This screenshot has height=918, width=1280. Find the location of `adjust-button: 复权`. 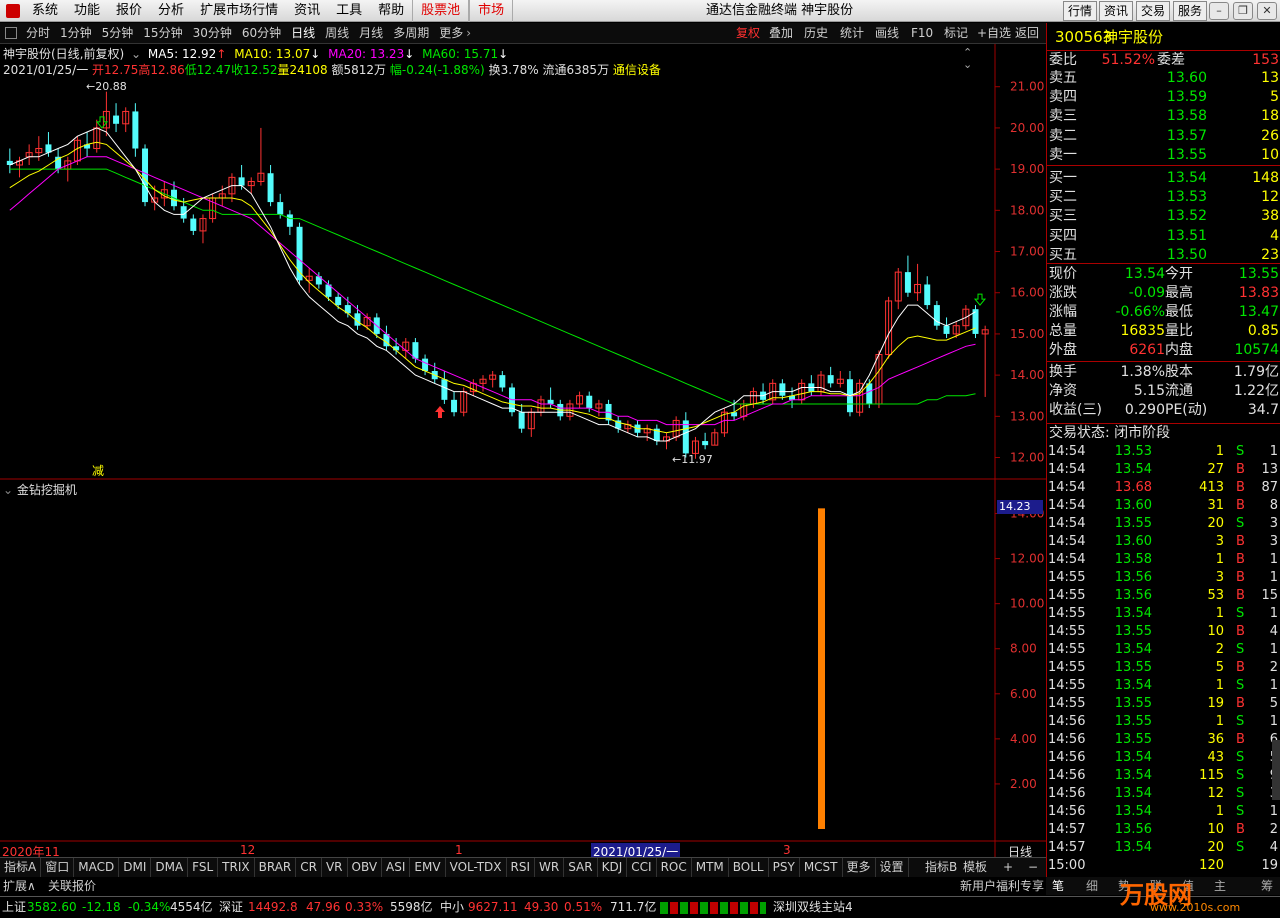

adjust-button: 复权 is located at coordinates (748, 33).